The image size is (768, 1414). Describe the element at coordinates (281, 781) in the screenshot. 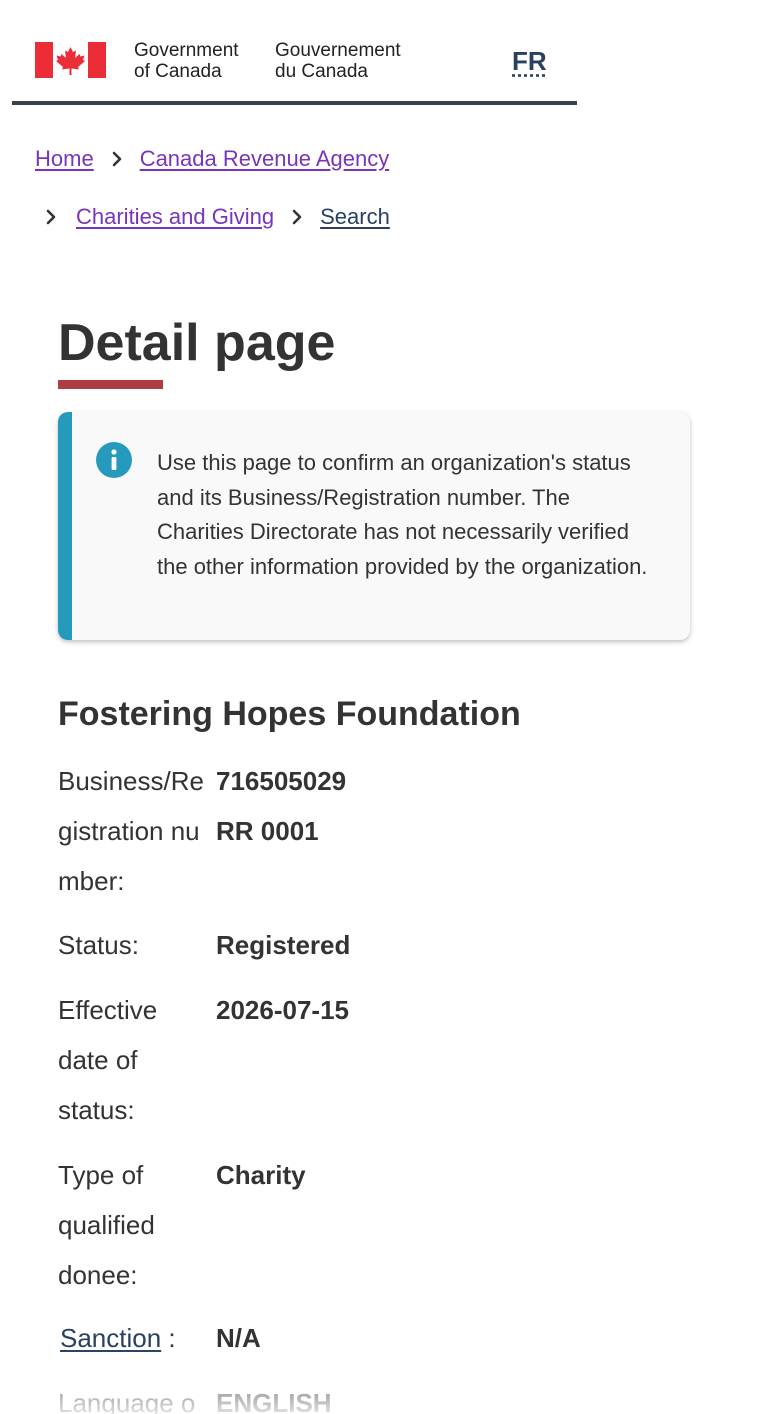

I see `business-number-part: 716505029` at that location.